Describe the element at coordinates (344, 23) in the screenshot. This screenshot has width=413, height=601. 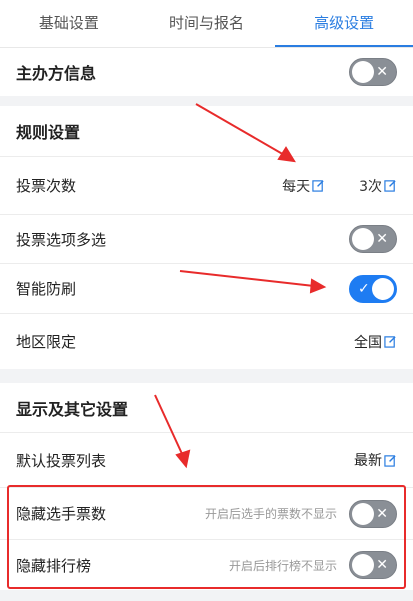
I see `tab-advanced-settings: 高级设置` at that location.